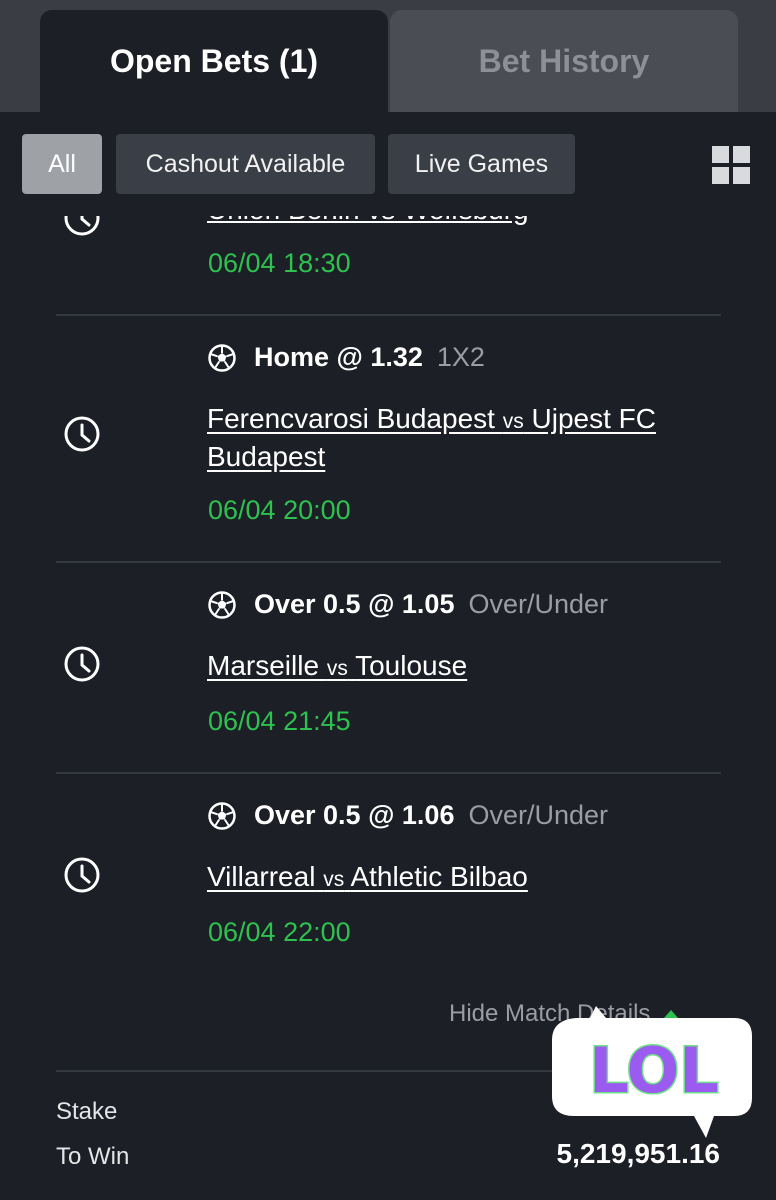 This screenshot has width=776, height=1200. Describe the element at coordinates (279, 263) in the screenshot. I see `match-datetime: 06/04 18:30` at that location.